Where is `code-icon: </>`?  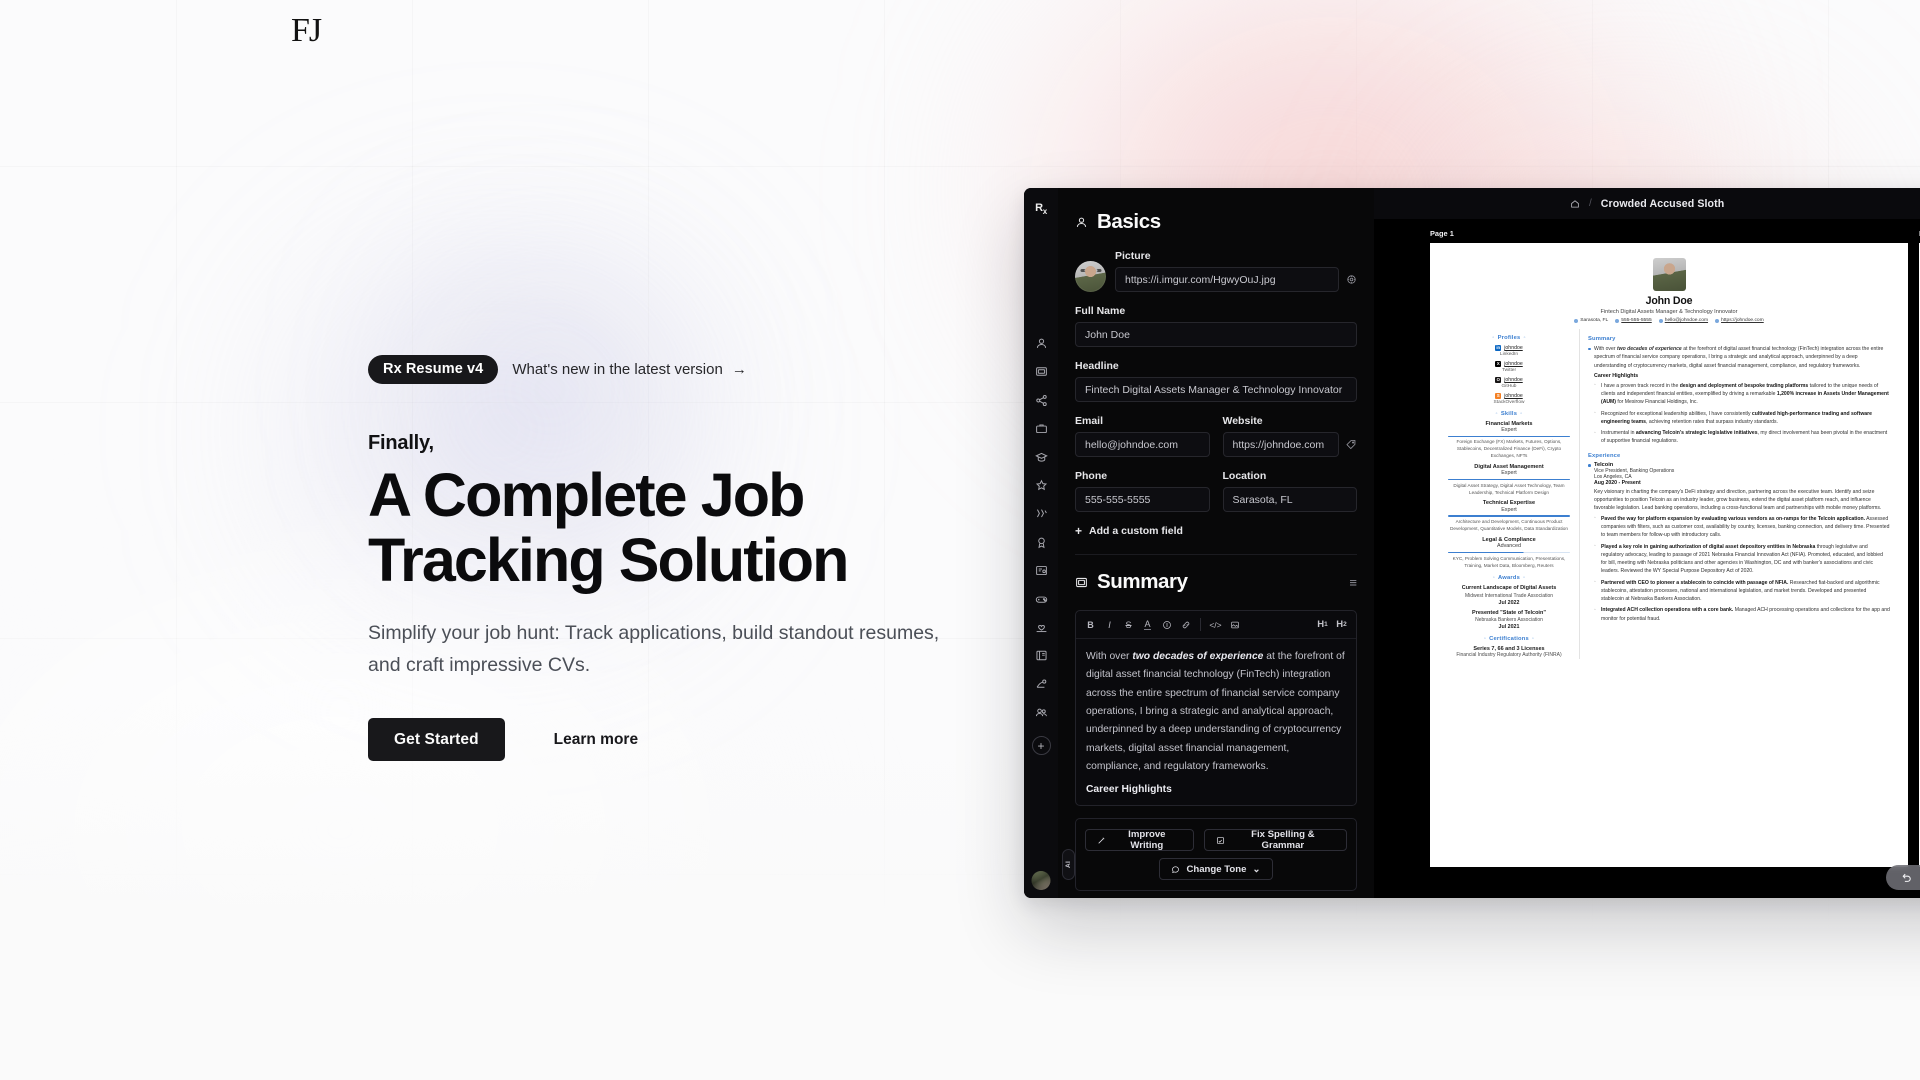 code-icon: </> is located at coordinates (1215, 624).